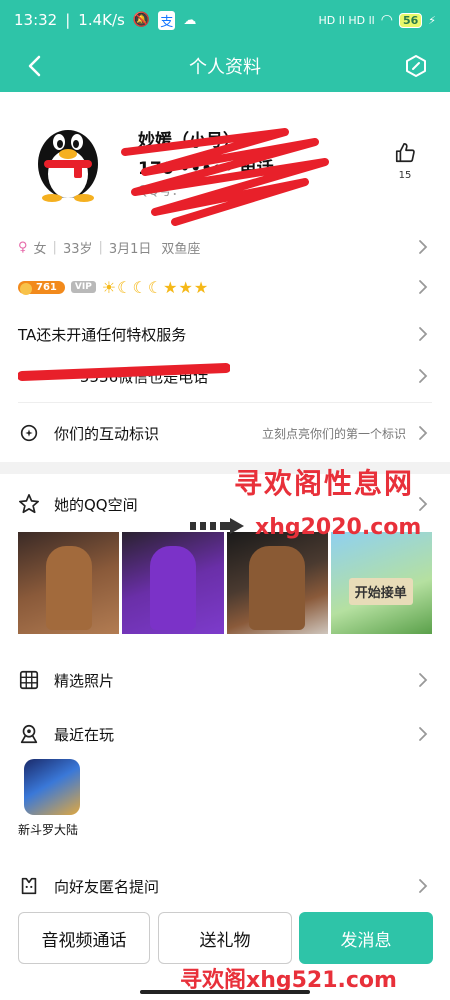 This screenshot has height=1000, width=450. I want to click on signature-row: •••••••5536微信也是电话, so click(225, 376).